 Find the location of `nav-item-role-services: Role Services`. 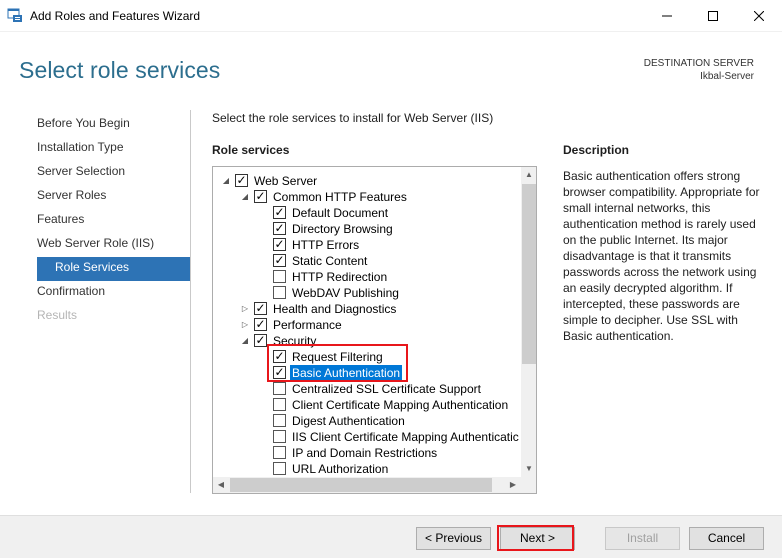

nav-item-role-services: Role Services is located at coordinates (113, 269).